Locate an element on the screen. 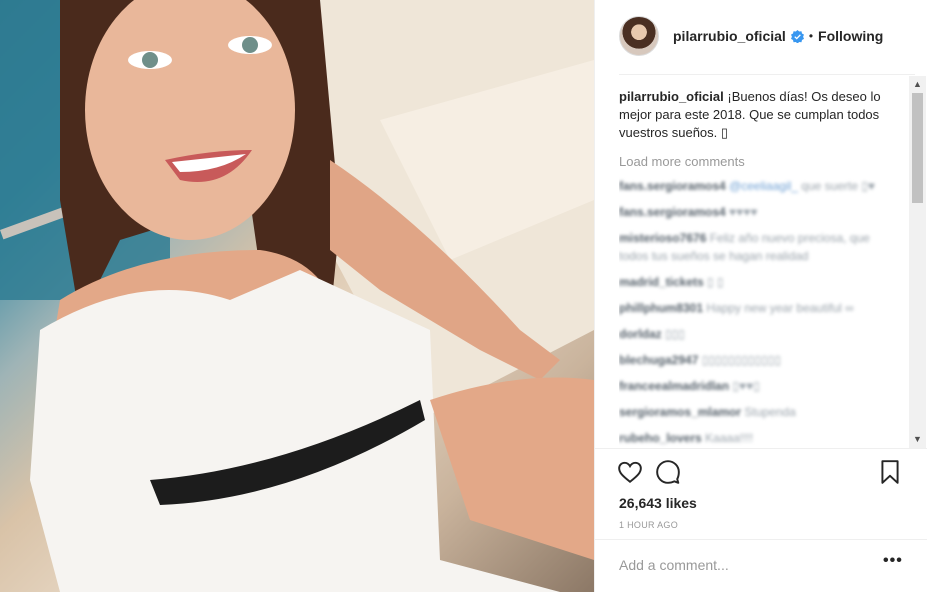 This screenshot has width=927, height=593. scroll-up-arrow-icon: ▲ is located at coordinates (917, 84).